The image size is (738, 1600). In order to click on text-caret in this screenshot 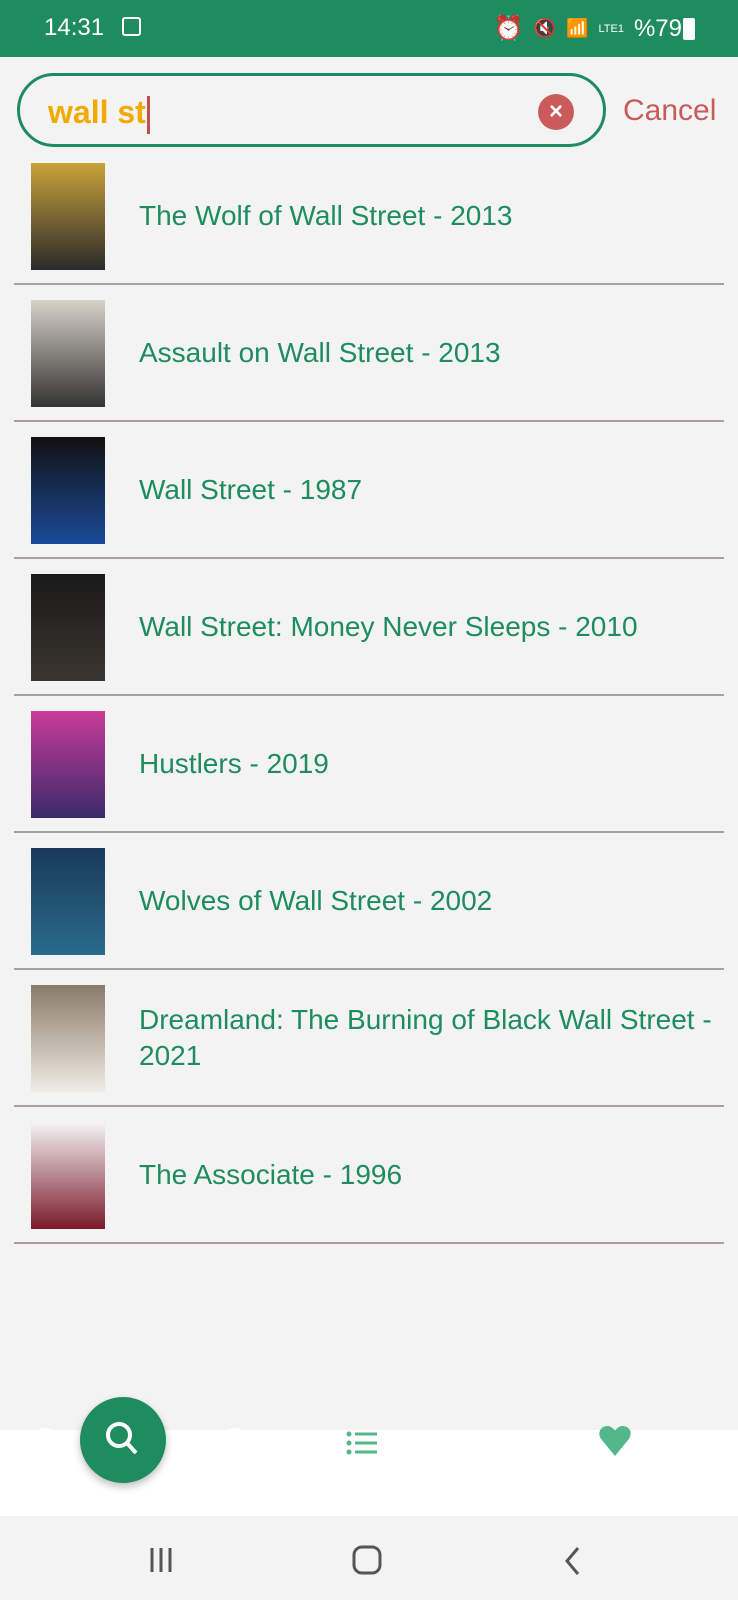, I will do `click(148, 114)`.